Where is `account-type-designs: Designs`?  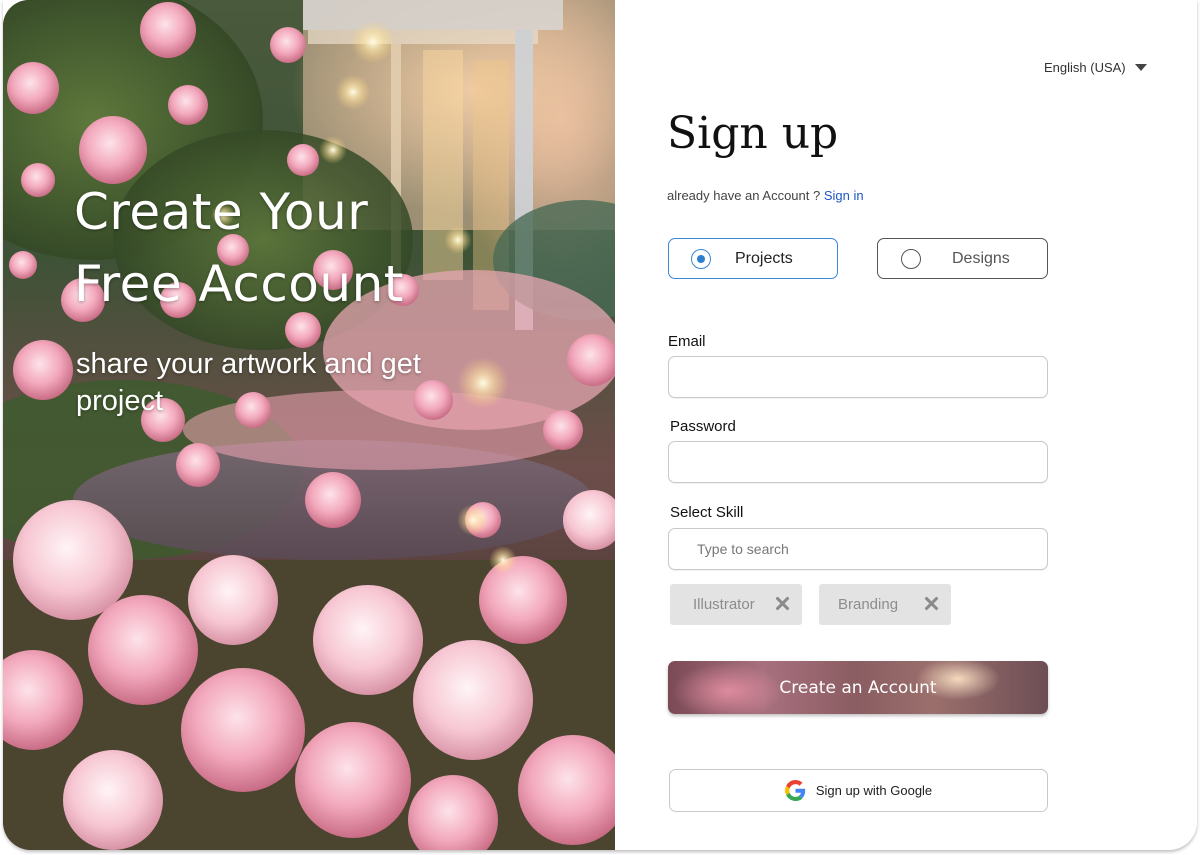 account-type-designs: Designs is located at coordinates (962, 258).